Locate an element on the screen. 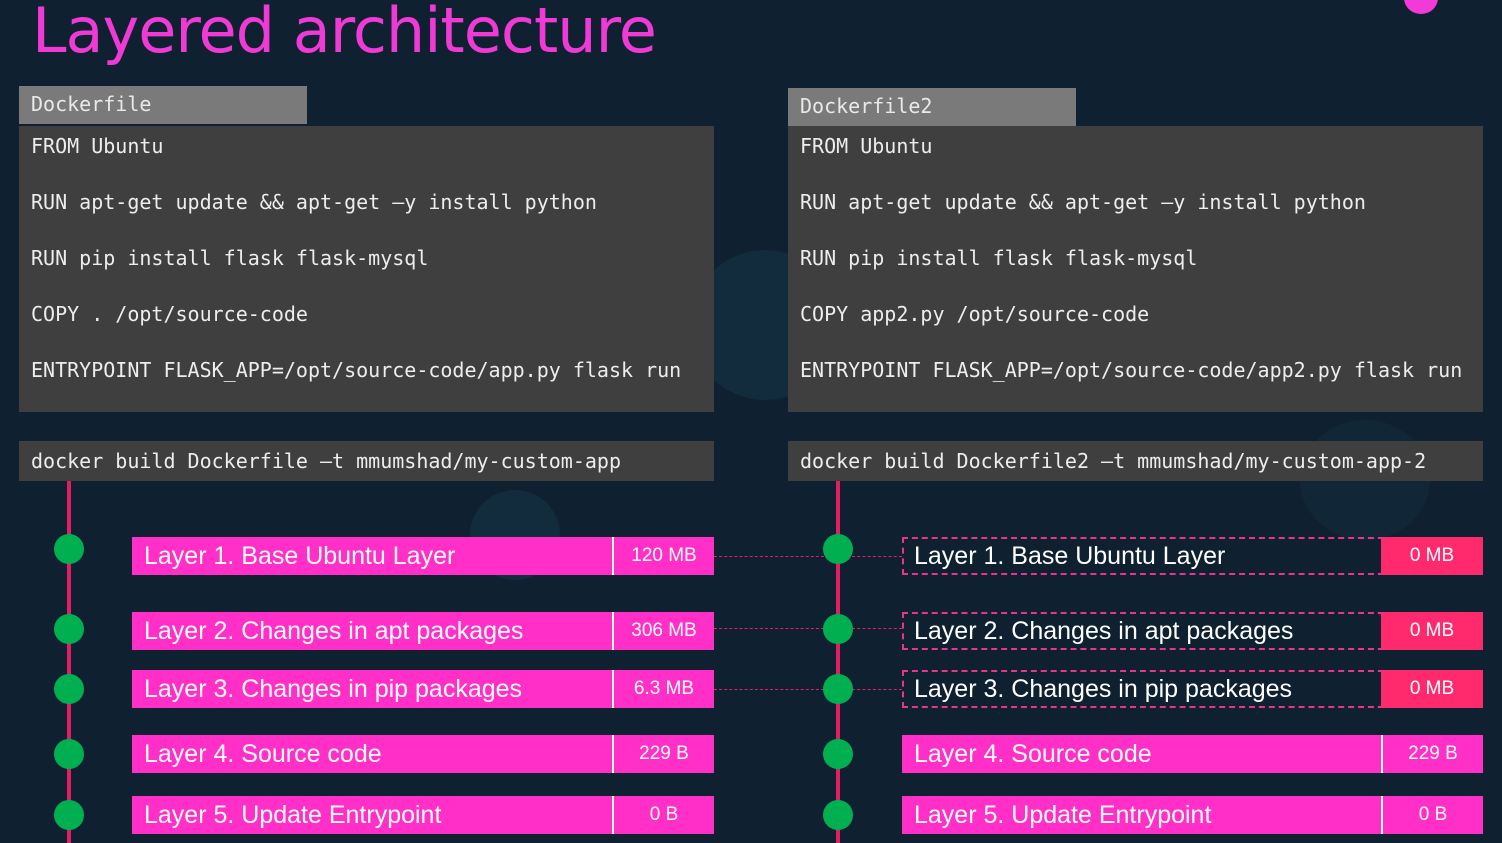 The height and width of the screenshot is (843, 1502). code-line: COPY app2.py /opt/source-code is located at coordinates (975, 314).